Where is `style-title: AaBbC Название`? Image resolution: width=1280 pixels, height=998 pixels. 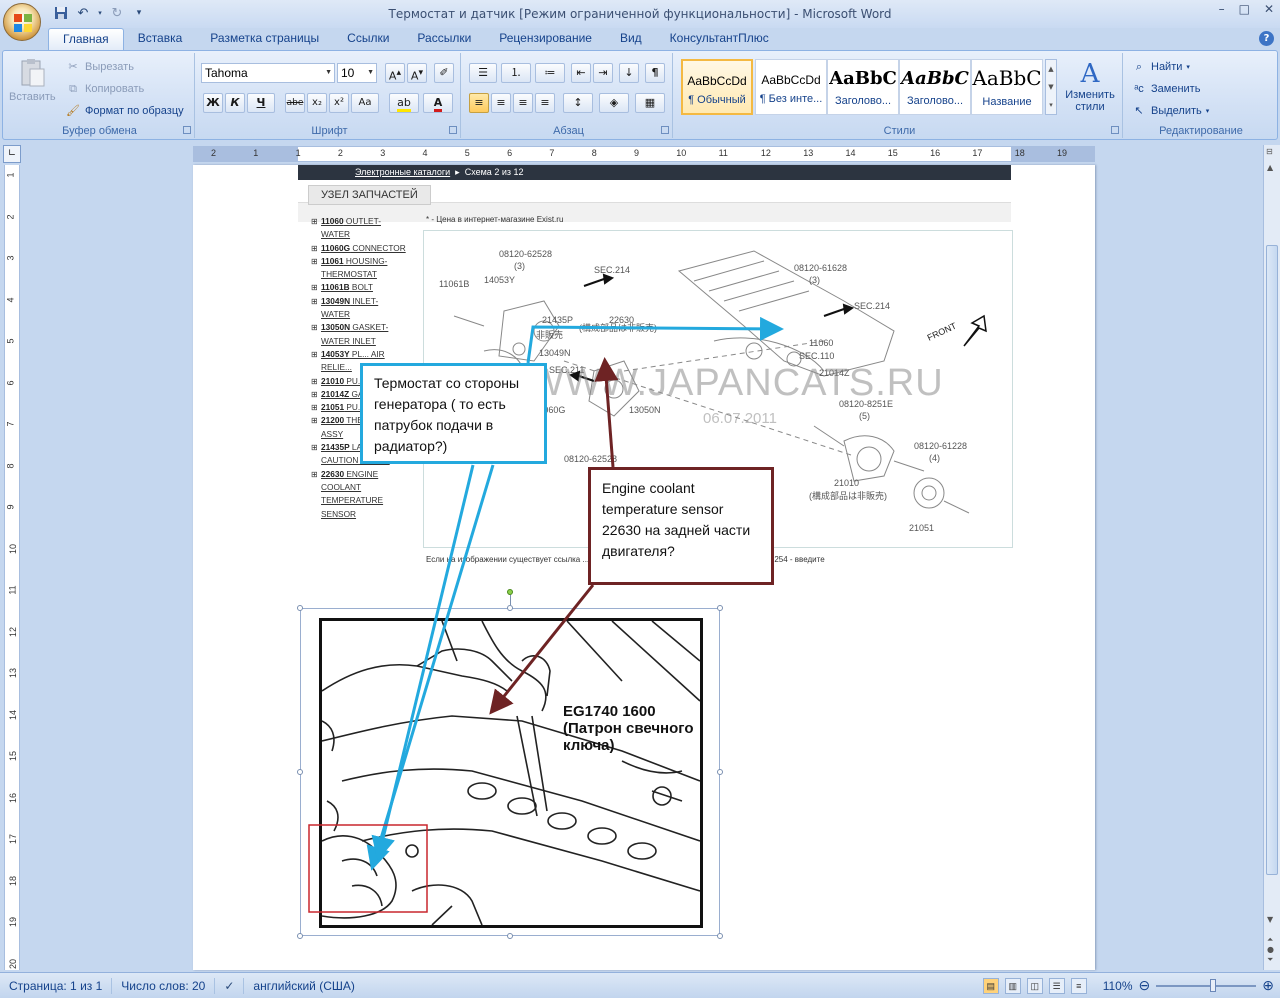 style-title: AaBbC Название is located at coordinates (1007, 87).